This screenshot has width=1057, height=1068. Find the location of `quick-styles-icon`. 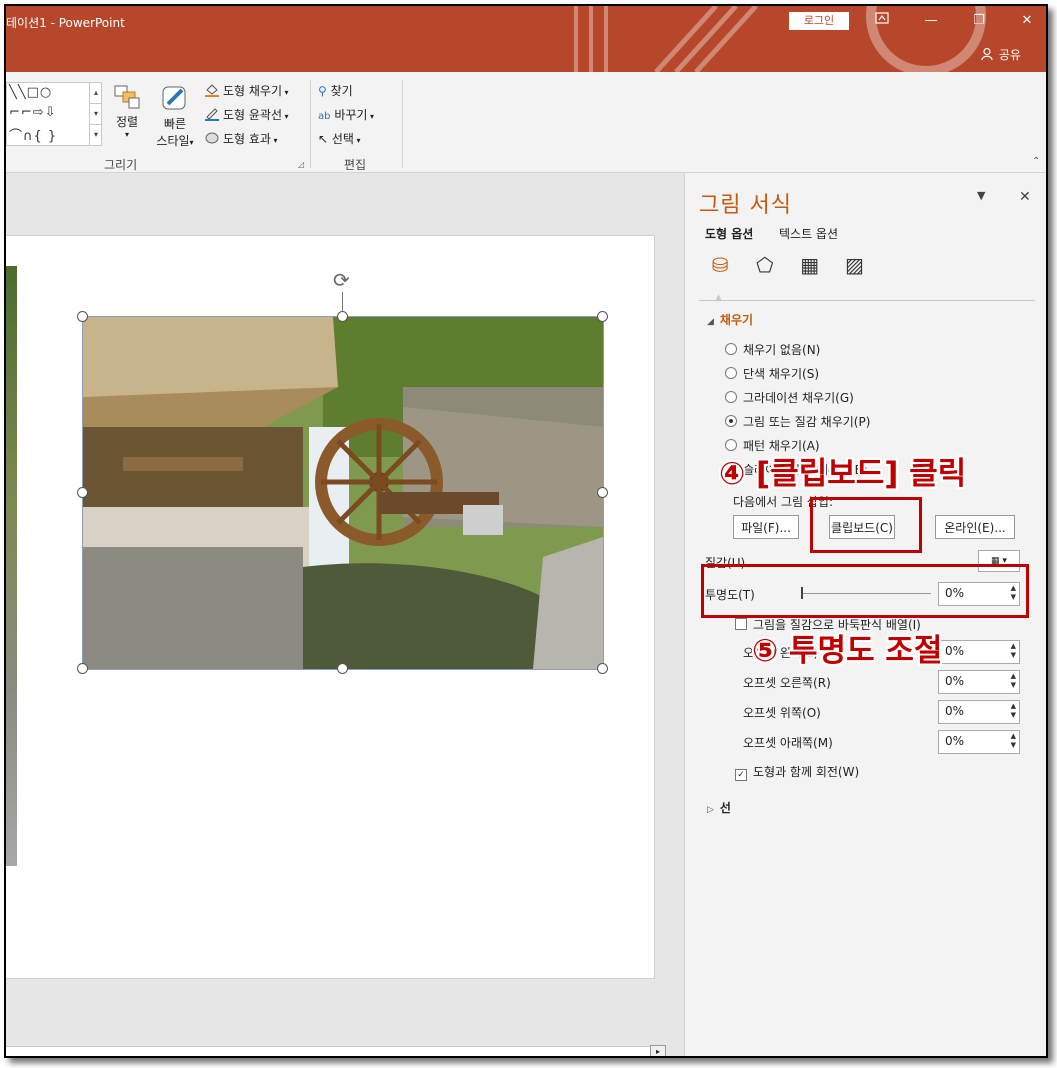

quick-styles-icon is located at coordinates (174, 98).